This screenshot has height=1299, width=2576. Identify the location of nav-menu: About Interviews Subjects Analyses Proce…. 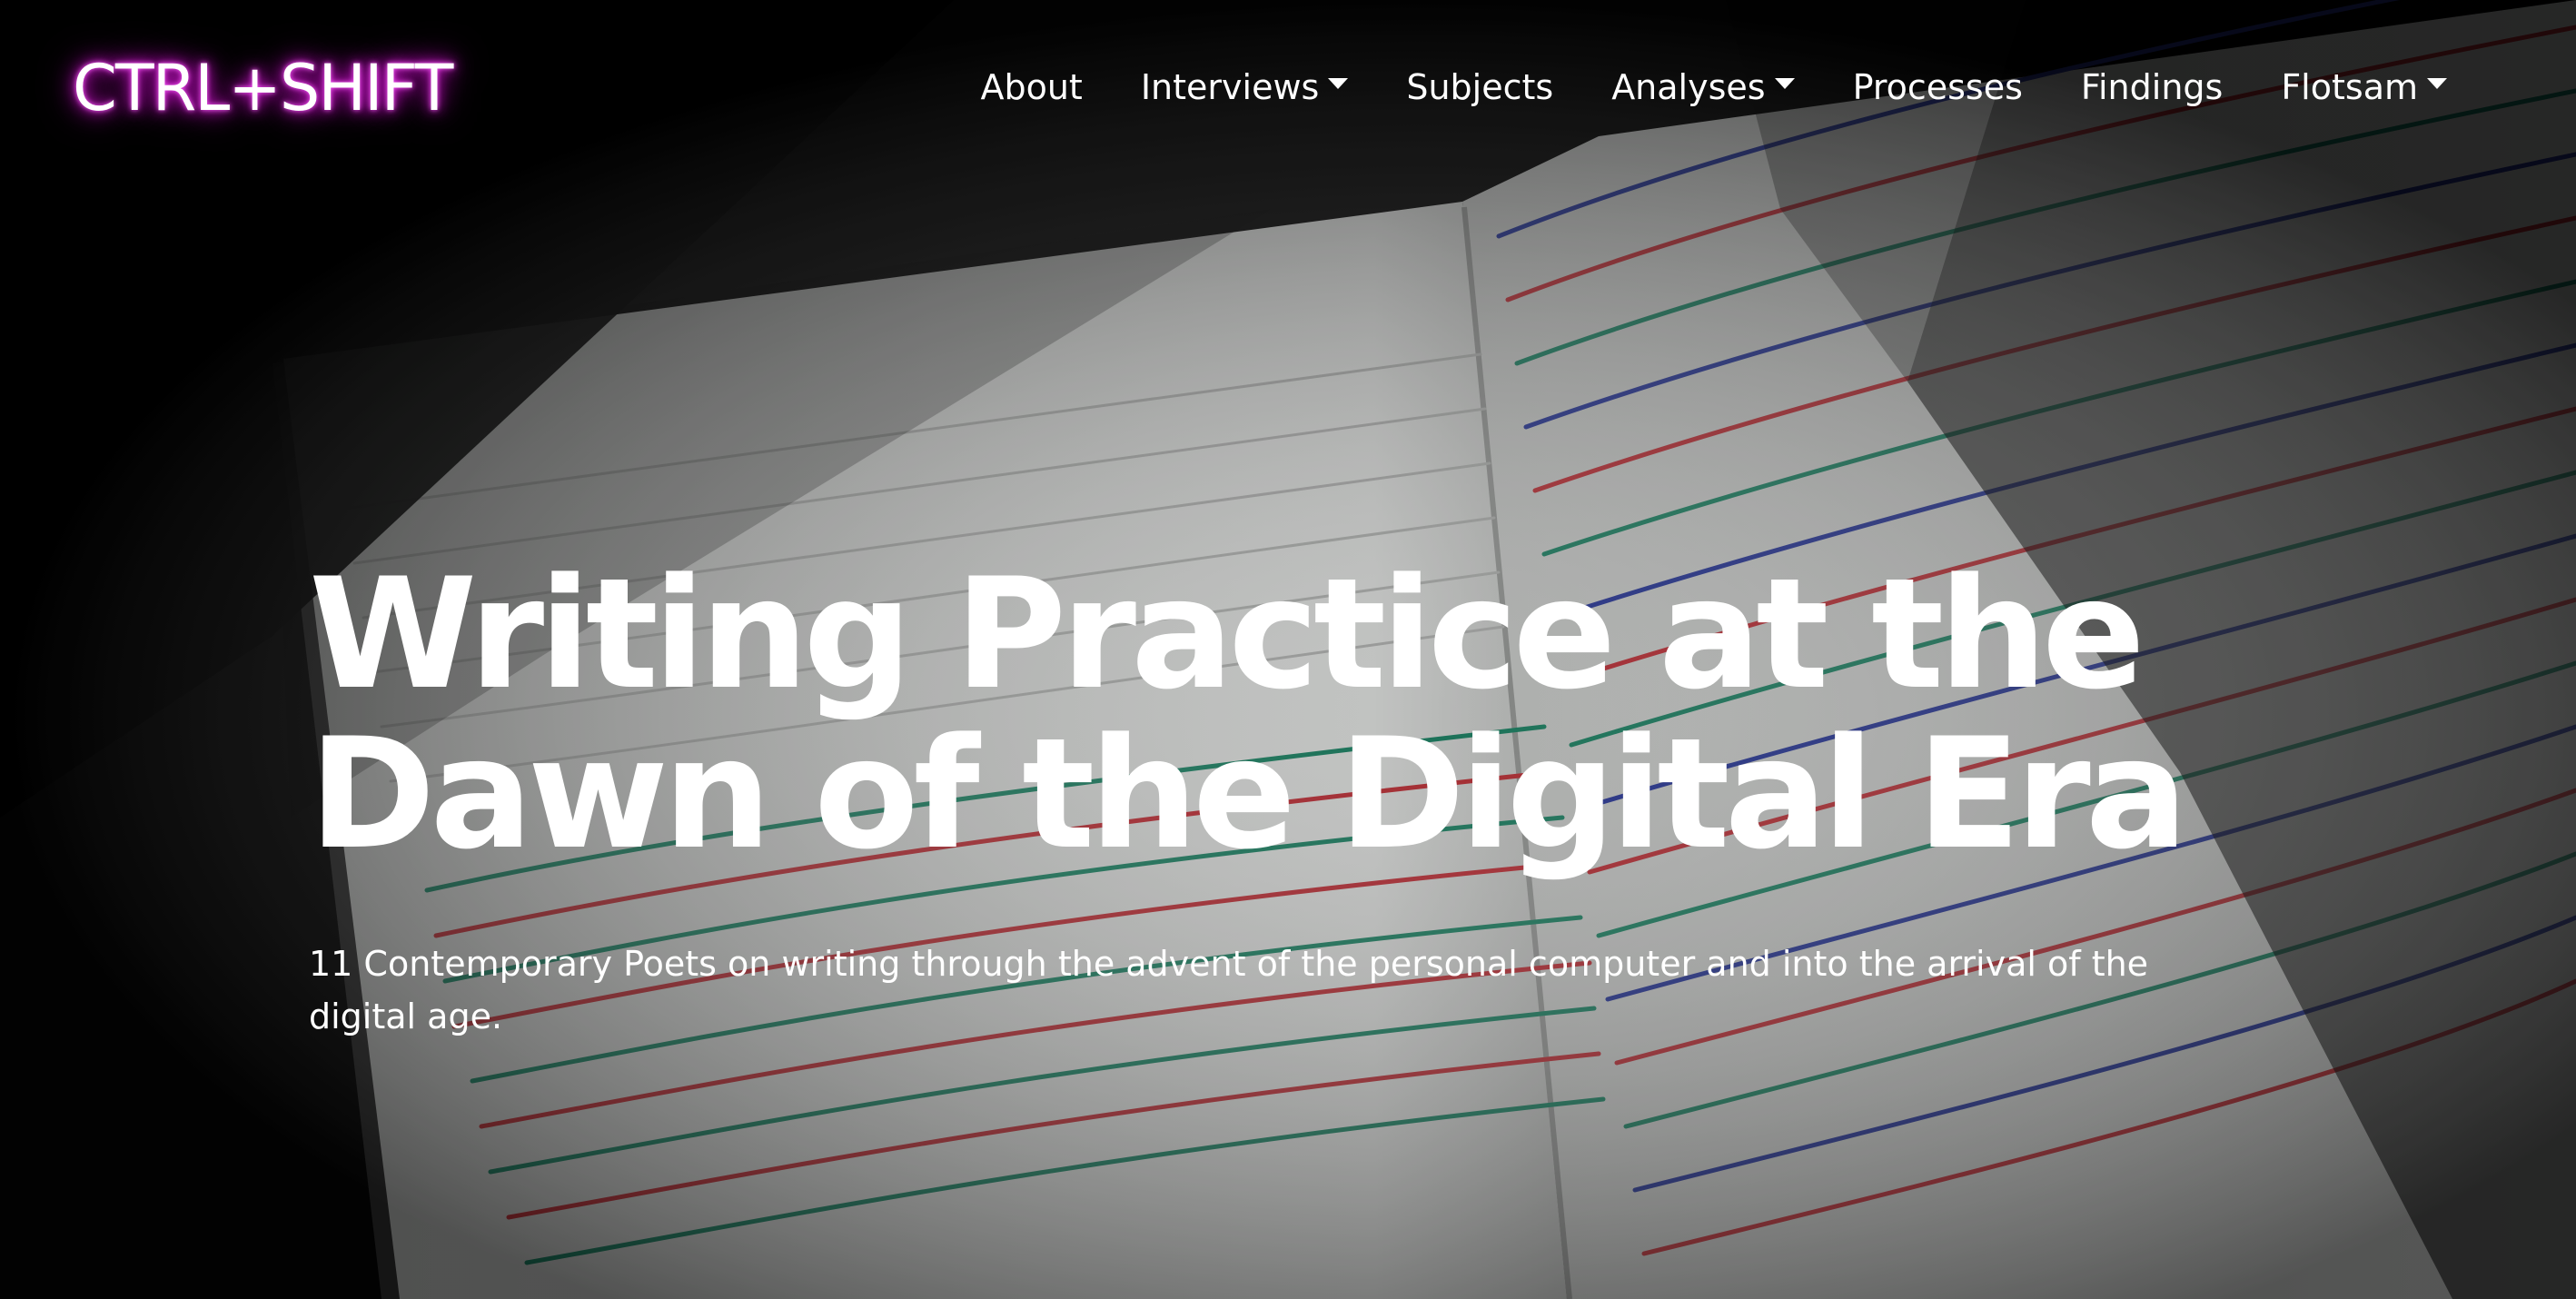
(1713, 87).